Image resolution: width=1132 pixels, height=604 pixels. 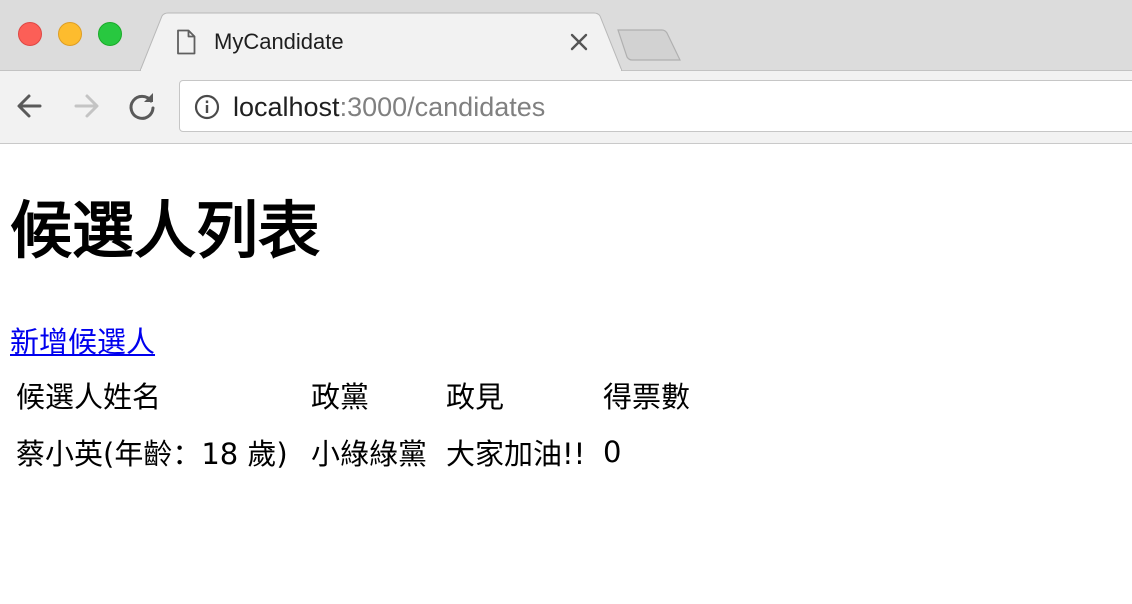 I want to click on header-party: 政黨, so click(x=340, y=397).